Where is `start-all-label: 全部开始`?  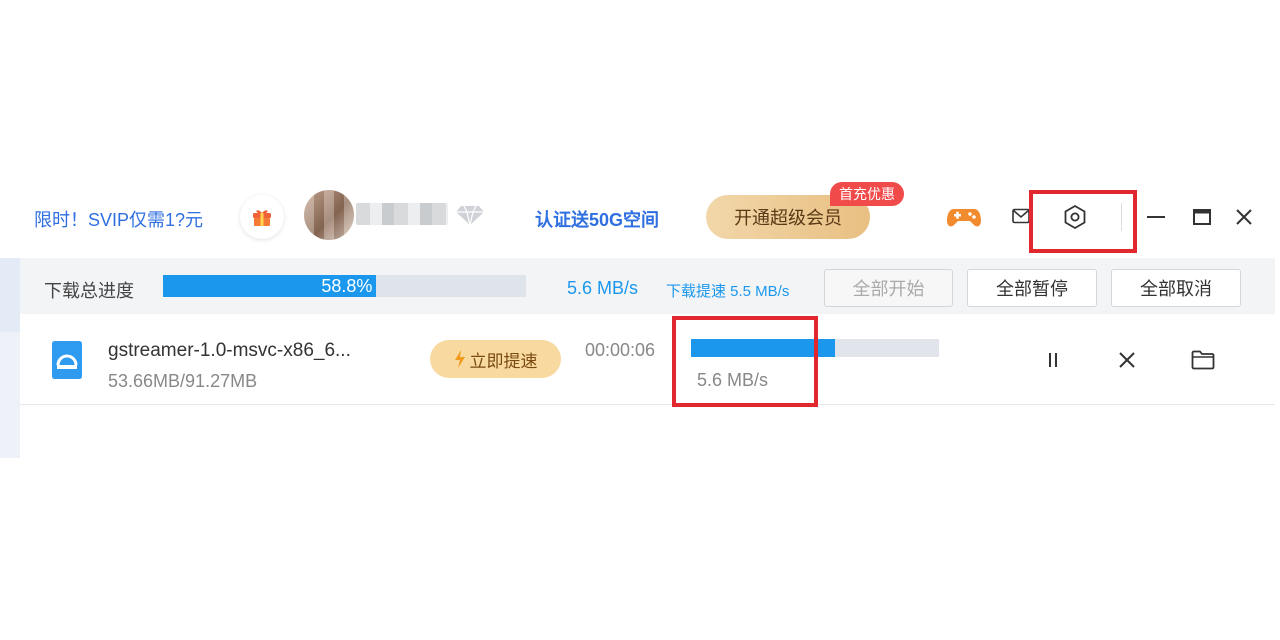
start-all-label: 全部开始 is located at coordinates (888, 289).